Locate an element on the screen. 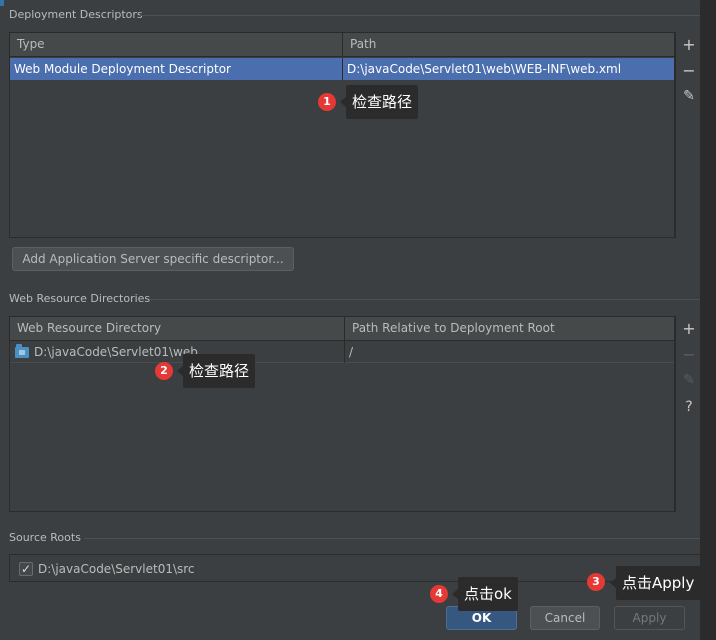 Image resolution: width=716 pixels, height=640 pixels. apply-button: Apply is located at coordinates (649, 618).